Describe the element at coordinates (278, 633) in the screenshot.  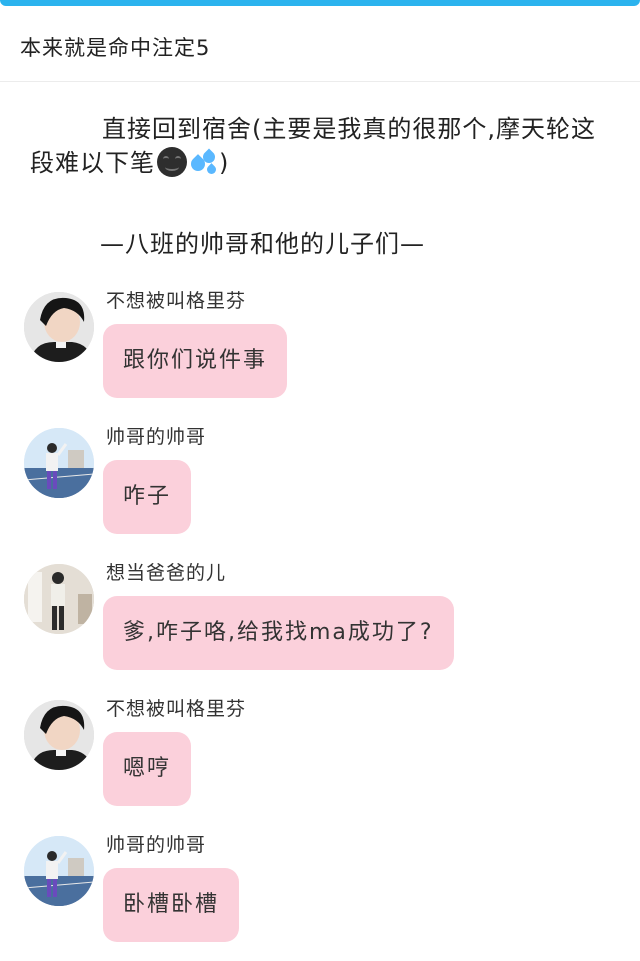
I see `message-bubble: 爹,咋子咯,给我找ma成功了?` at that location.